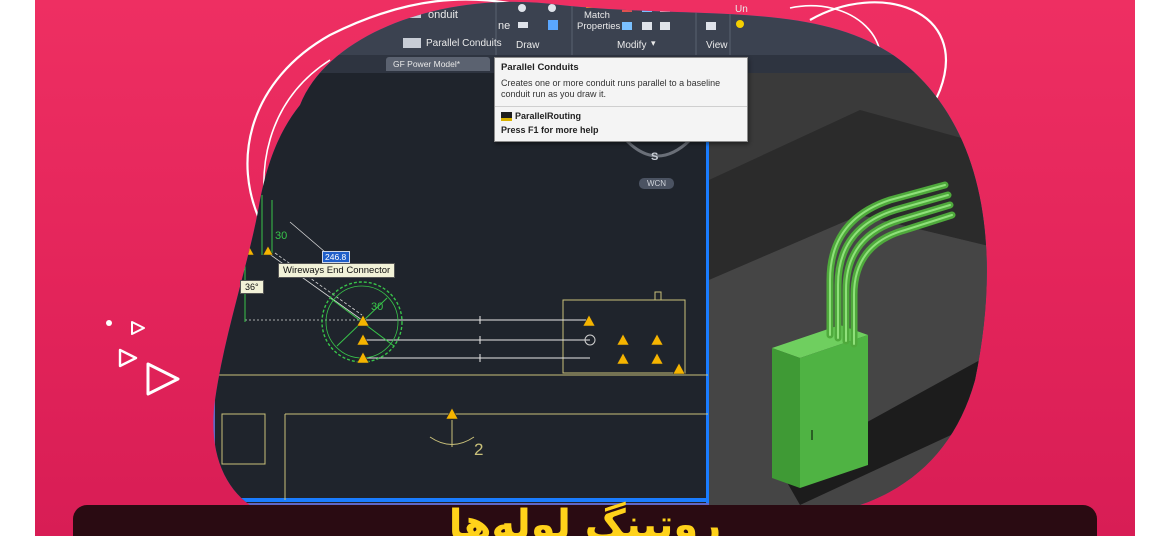  Describe the element at coordinates (377, 307) in the screenshot. I see `green-label-30-circle: 30` at that location.